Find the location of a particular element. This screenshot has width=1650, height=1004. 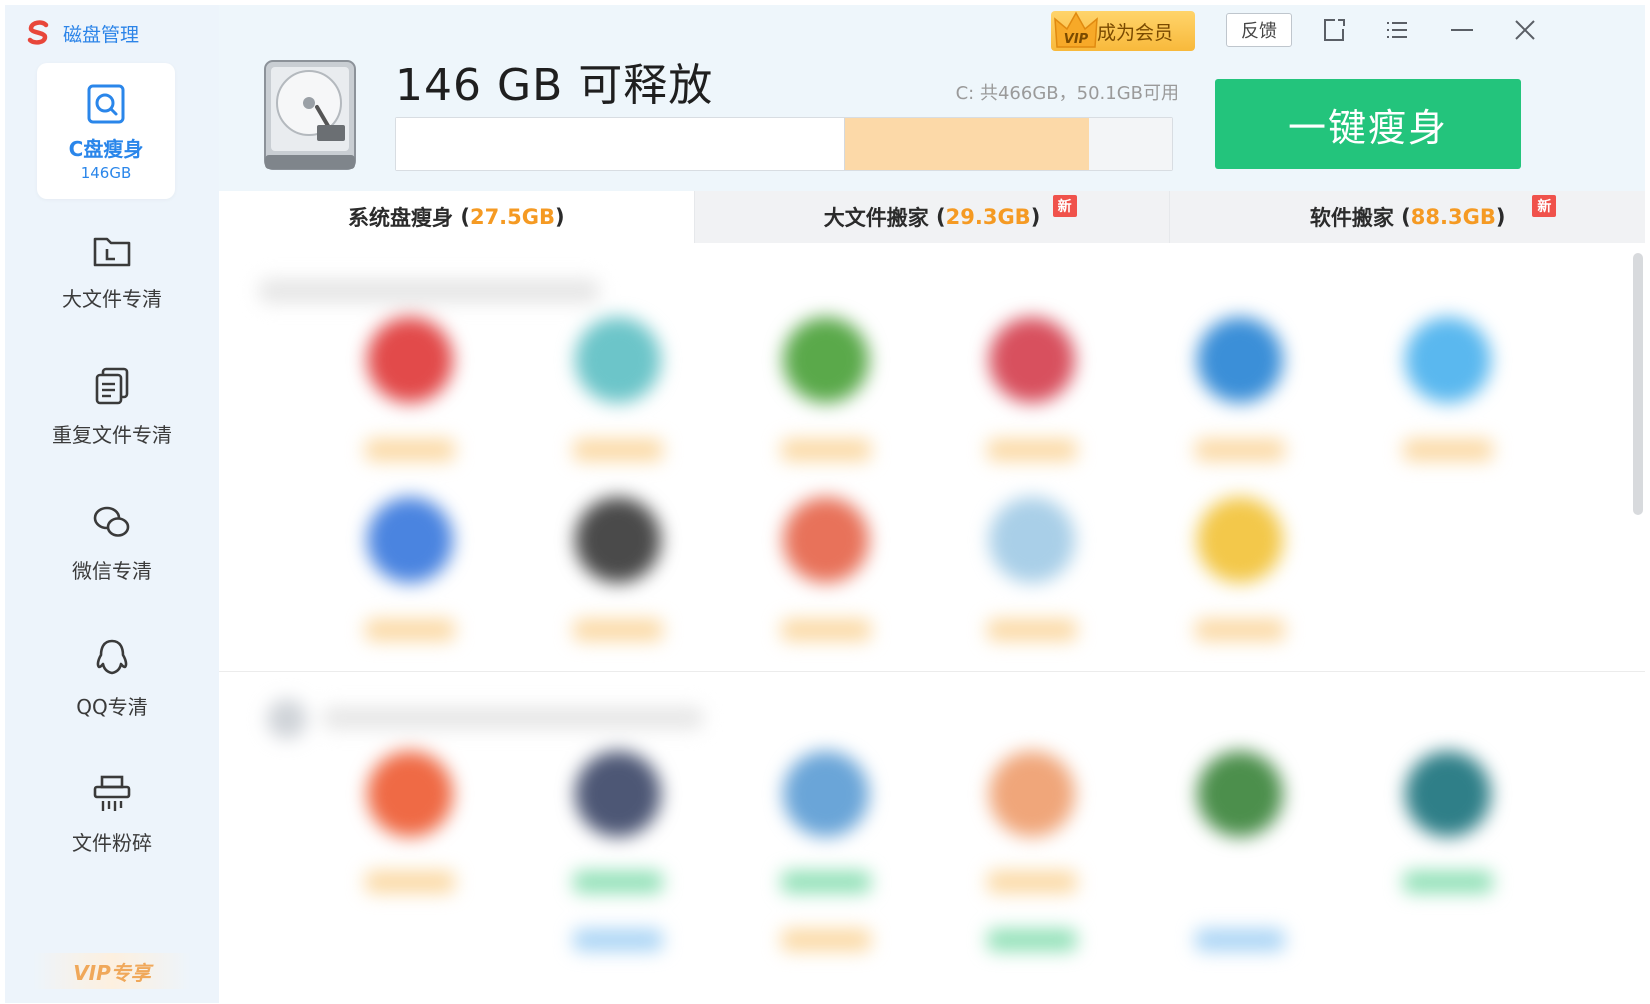

share-icon is located at coordinates (1334, 30).